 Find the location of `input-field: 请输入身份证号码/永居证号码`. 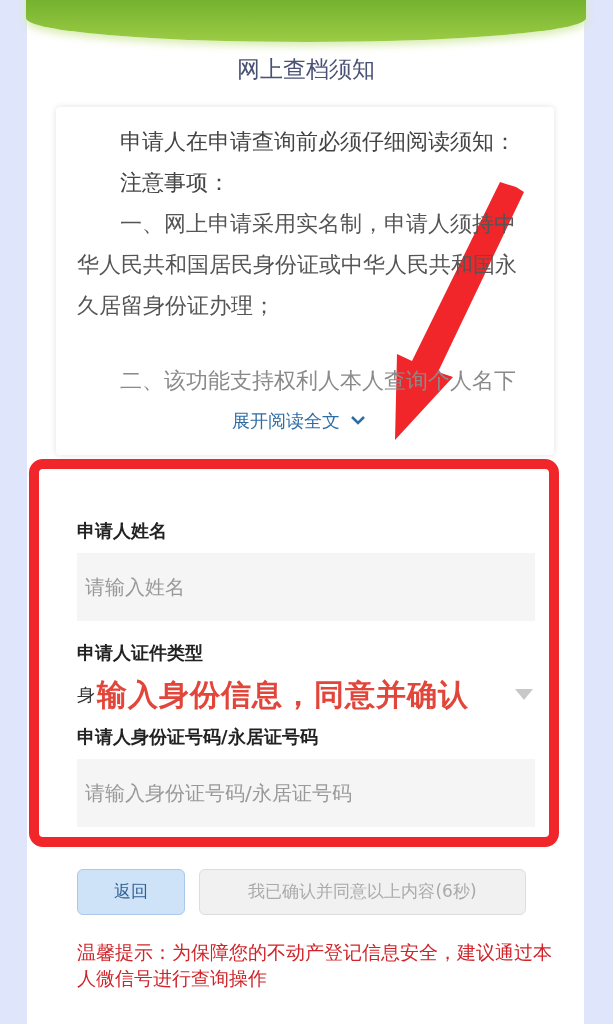

input-field: 请输入身份证号码/永居证号码 is located at coordinates (306, 792).